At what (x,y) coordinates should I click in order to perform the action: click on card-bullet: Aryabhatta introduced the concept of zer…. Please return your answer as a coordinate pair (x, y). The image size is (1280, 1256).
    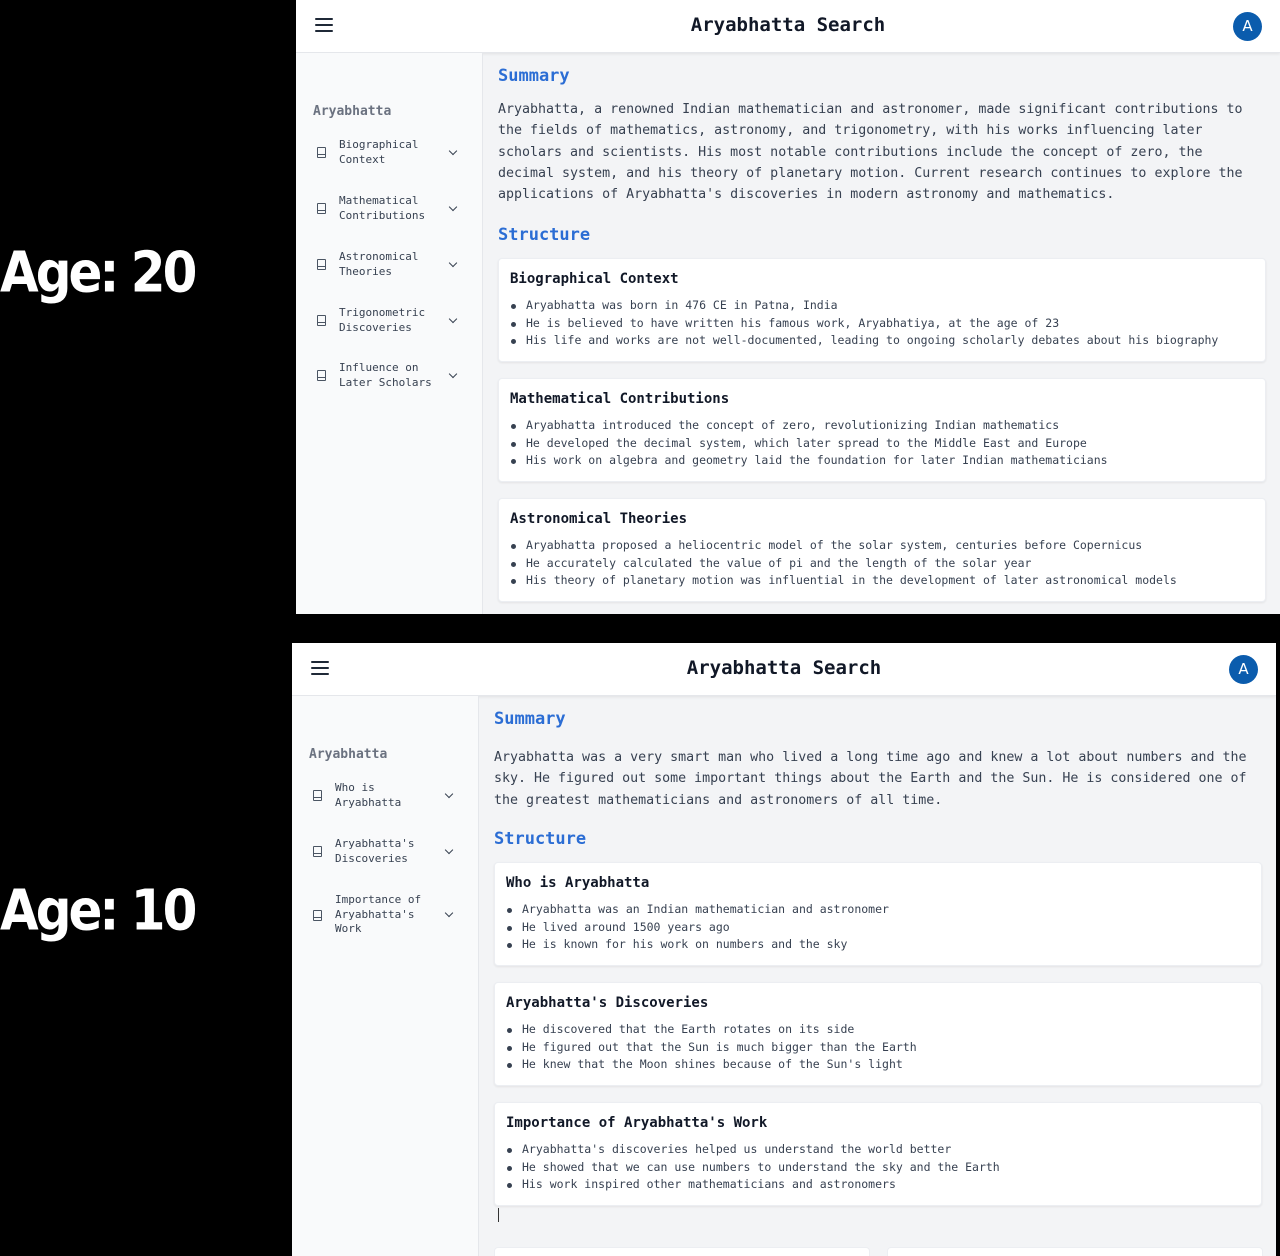
    Looking at the image, I should click on (809, 426).